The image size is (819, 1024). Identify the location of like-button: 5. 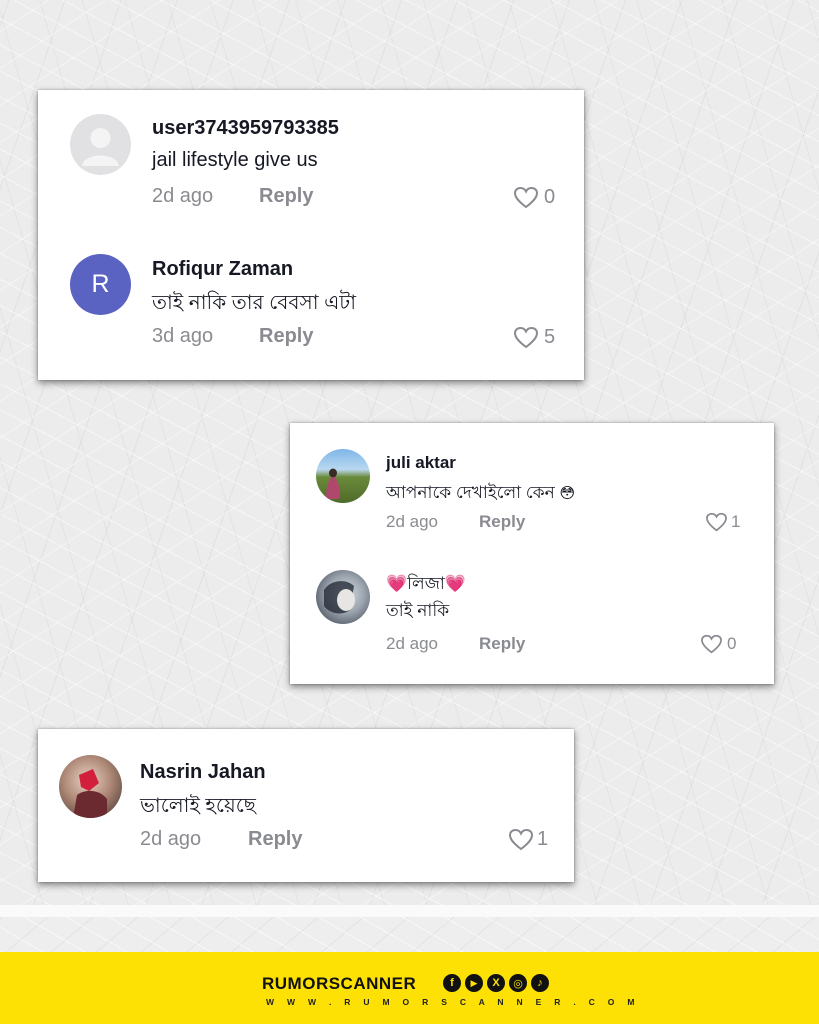
(534, 337).